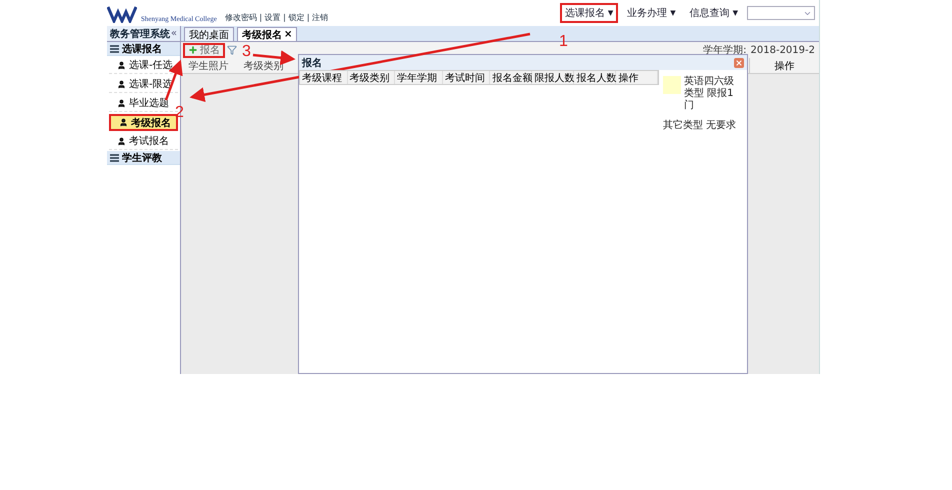 The image size is (952, 490). What do you see at coordinates (173, 33) in the screenshot?
I see `collapse-button: «` at bounding box center [173, 33].